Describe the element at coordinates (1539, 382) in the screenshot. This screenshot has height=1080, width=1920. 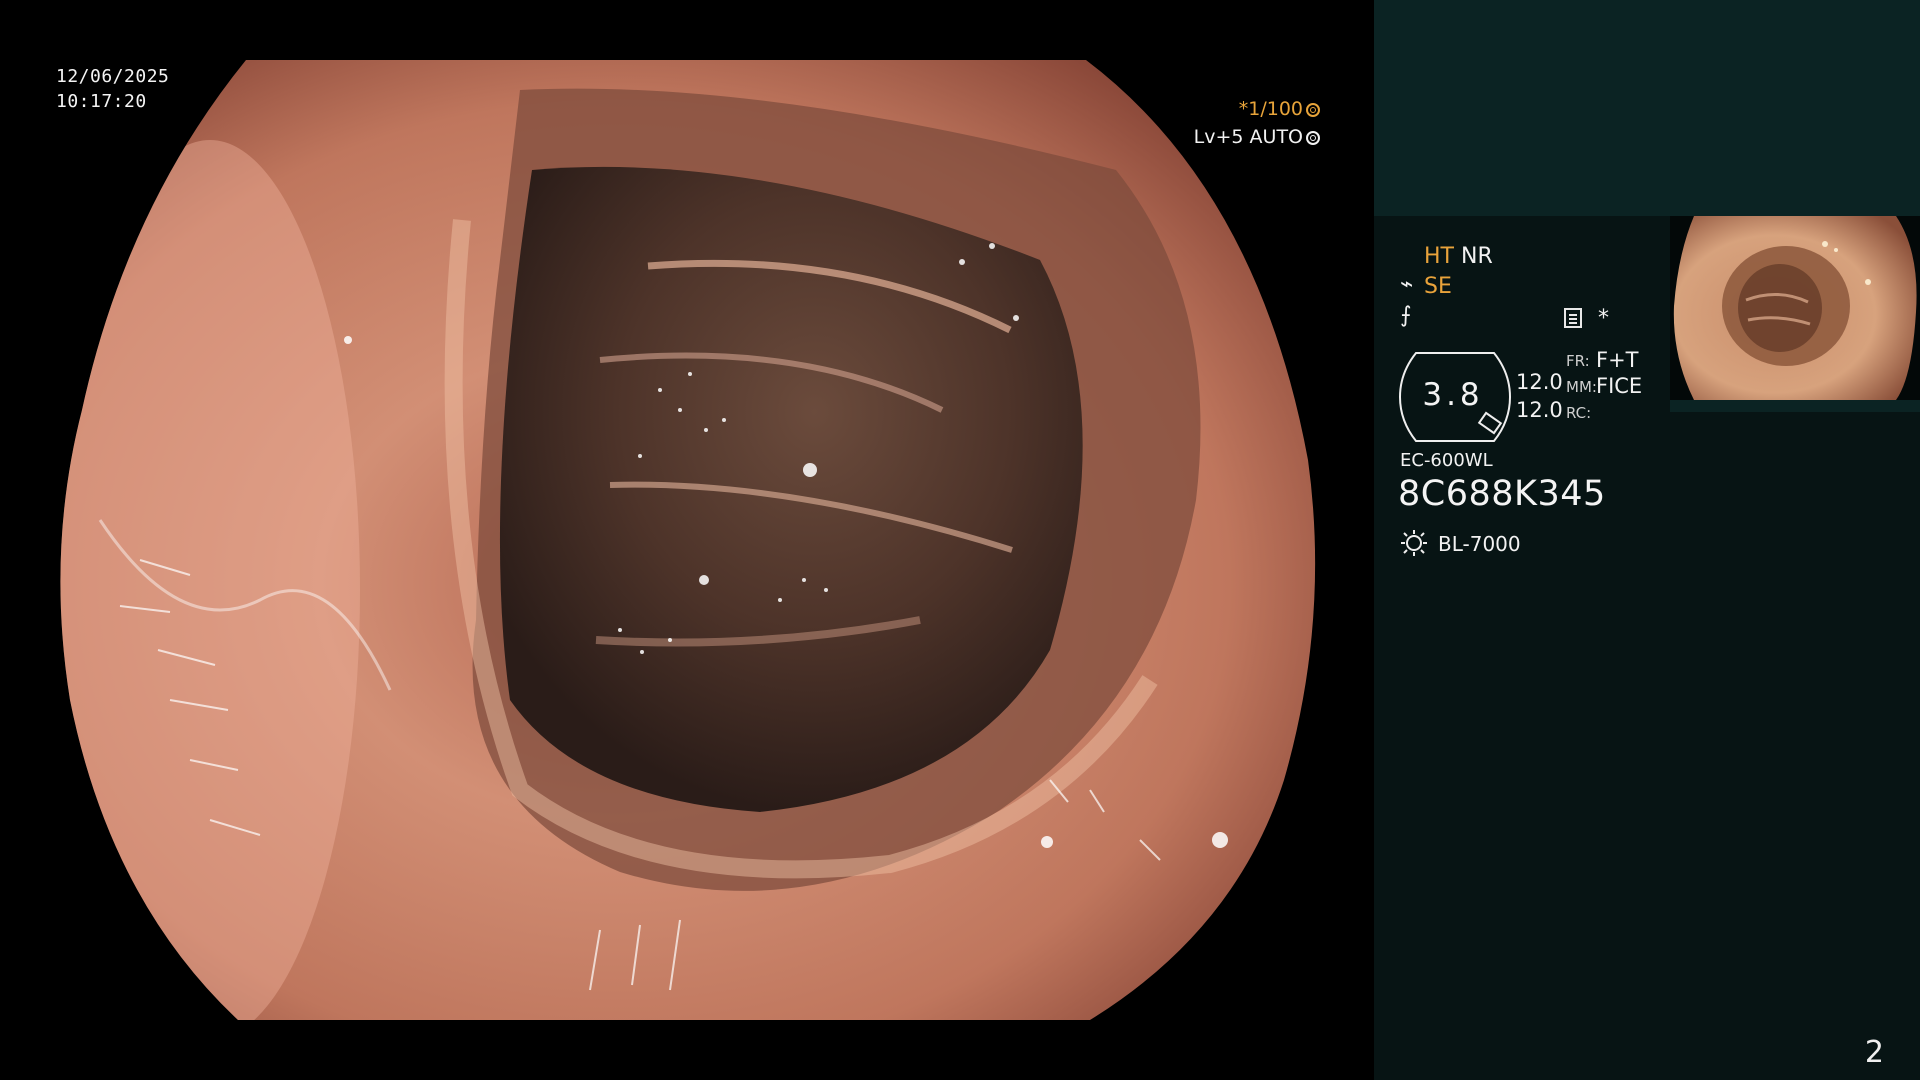
I see `setting-value-1: 12.0` at that location.